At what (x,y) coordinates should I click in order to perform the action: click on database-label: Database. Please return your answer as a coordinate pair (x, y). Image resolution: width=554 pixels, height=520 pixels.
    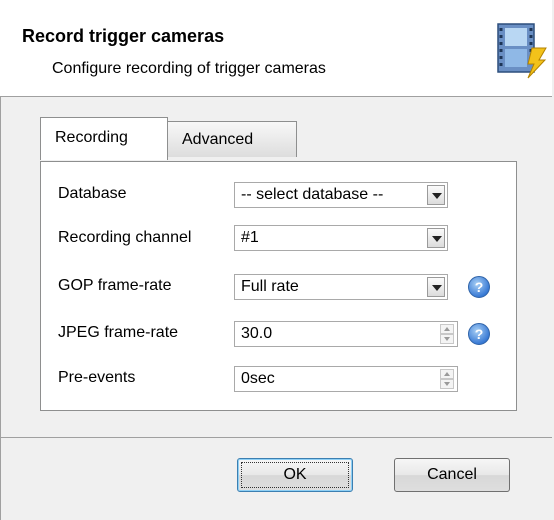
    Looking at the image, I should click on (92, 193).